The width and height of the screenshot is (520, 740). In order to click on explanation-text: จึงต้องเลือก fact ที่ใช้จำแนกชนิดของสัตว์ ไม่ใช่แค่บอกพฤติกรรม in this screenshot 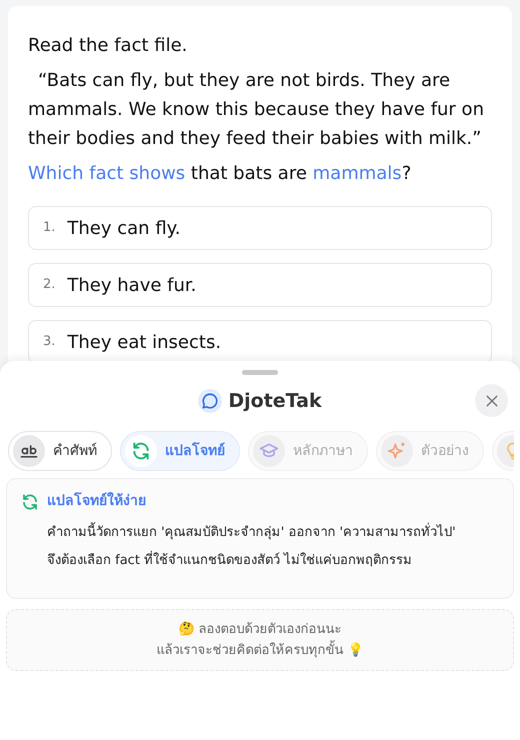, I will do `click(273, 561)`.